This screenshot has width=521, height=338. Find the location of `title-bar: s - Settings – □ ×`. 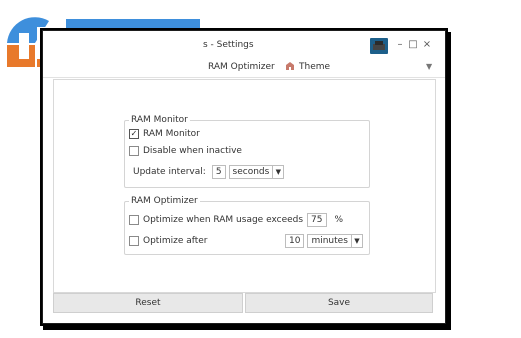

title-bar: s - Settings – □ × is located at coordinates (244, 45).